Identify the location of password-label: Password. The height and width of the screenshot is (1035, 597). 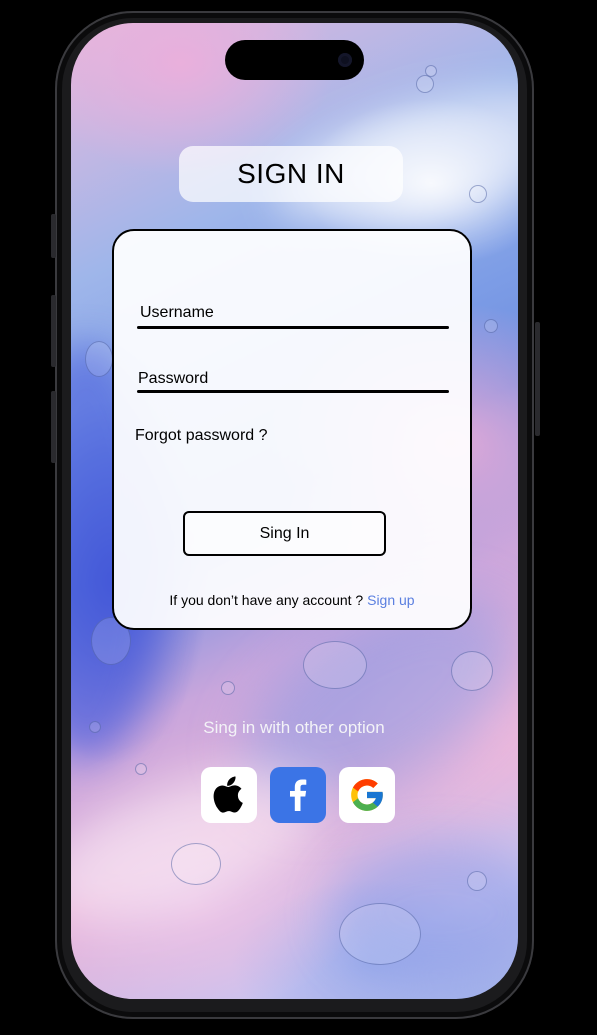
(173, 378).